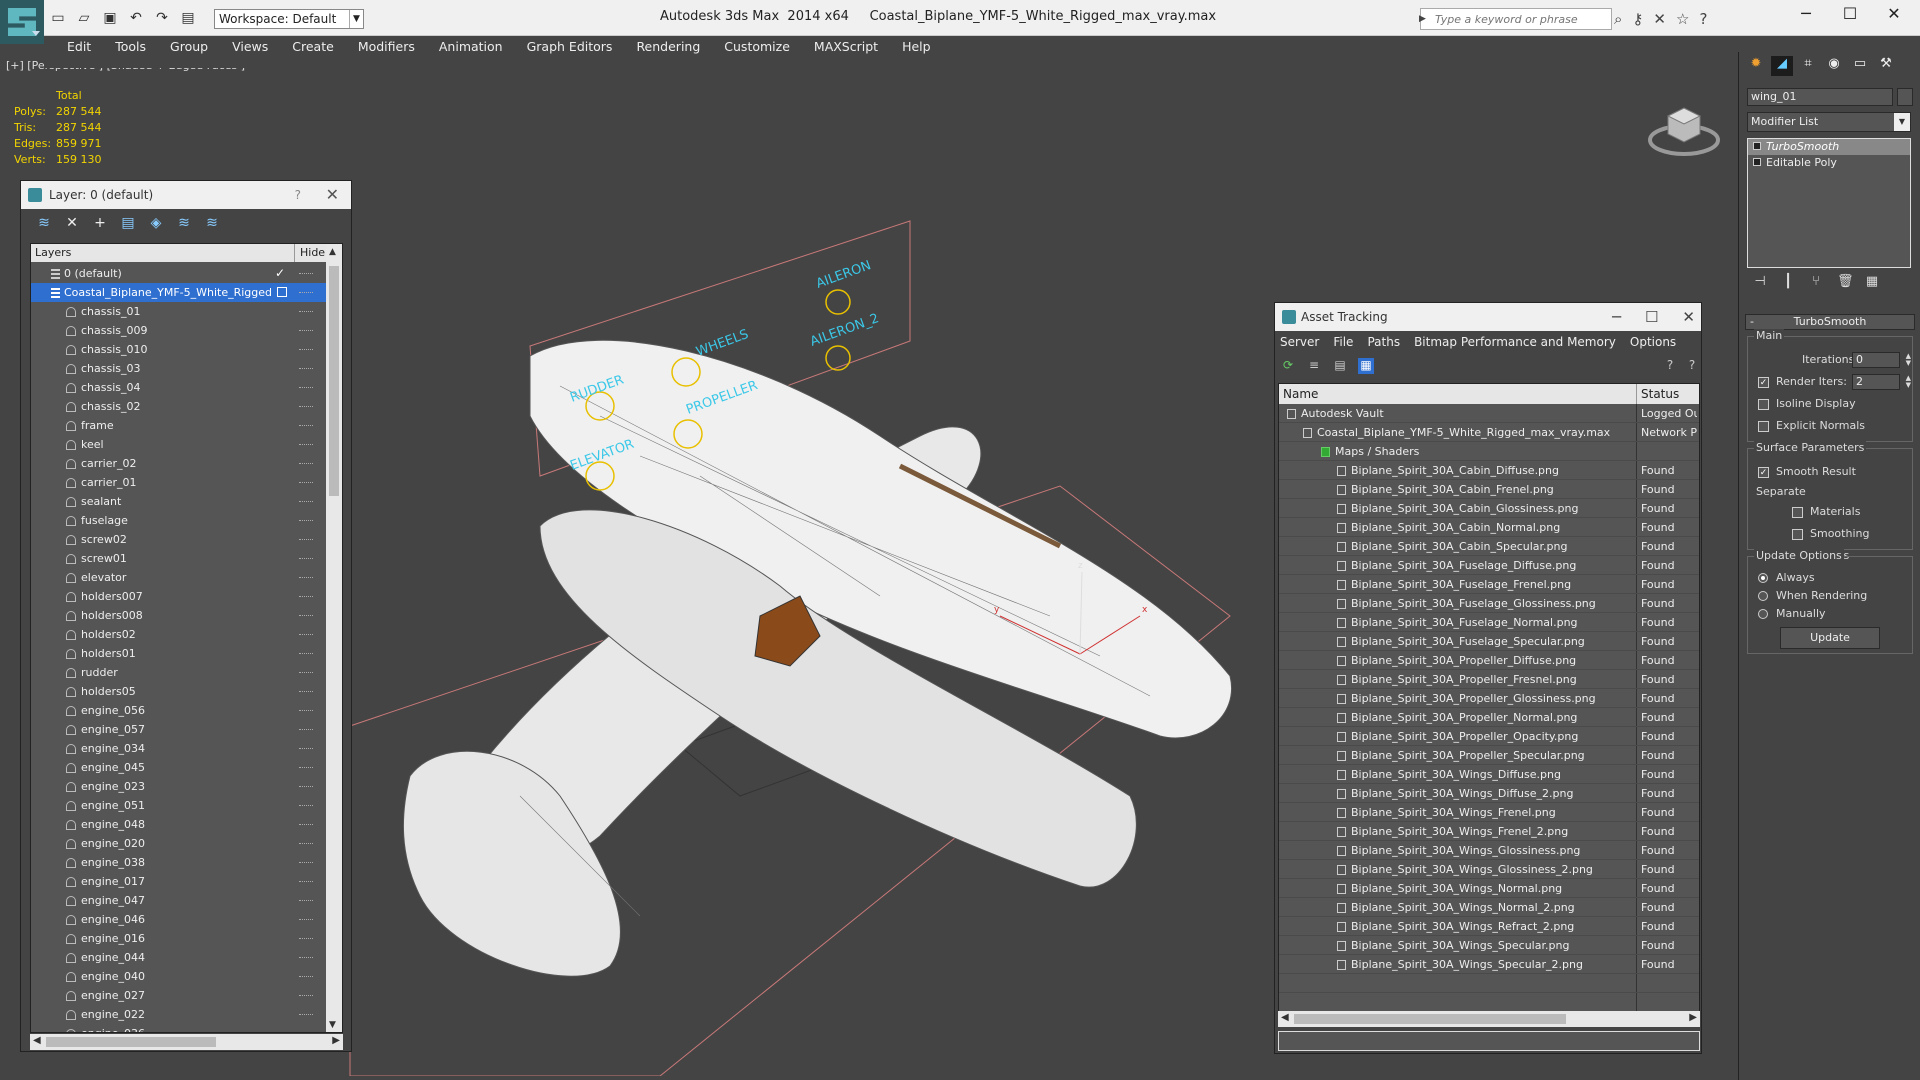 This screenshot has width=1920, height=1080. Describe the element at coordinates (1288, 366) in the screenshot. I see `refresh-icon: ⟳` at that location.